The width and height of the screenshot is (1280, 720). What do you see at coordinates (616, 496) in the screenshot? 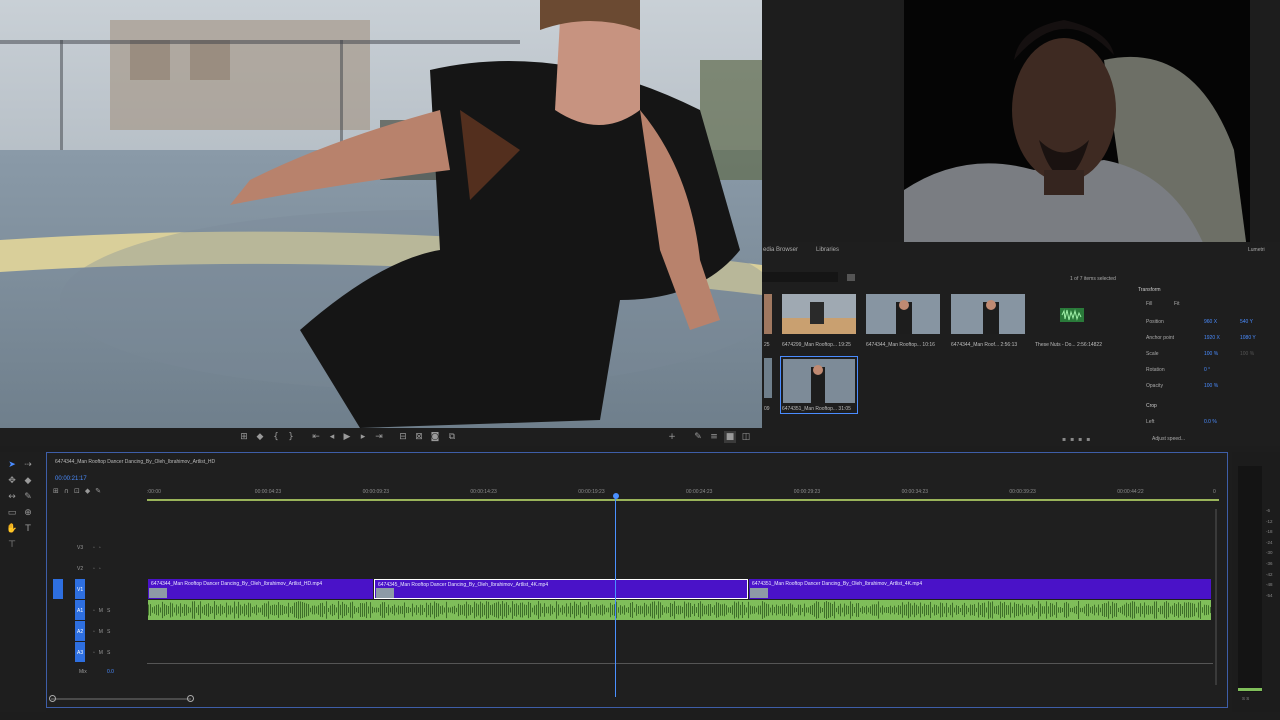
I see `playhead-handle` at bounding box center [616, 496].